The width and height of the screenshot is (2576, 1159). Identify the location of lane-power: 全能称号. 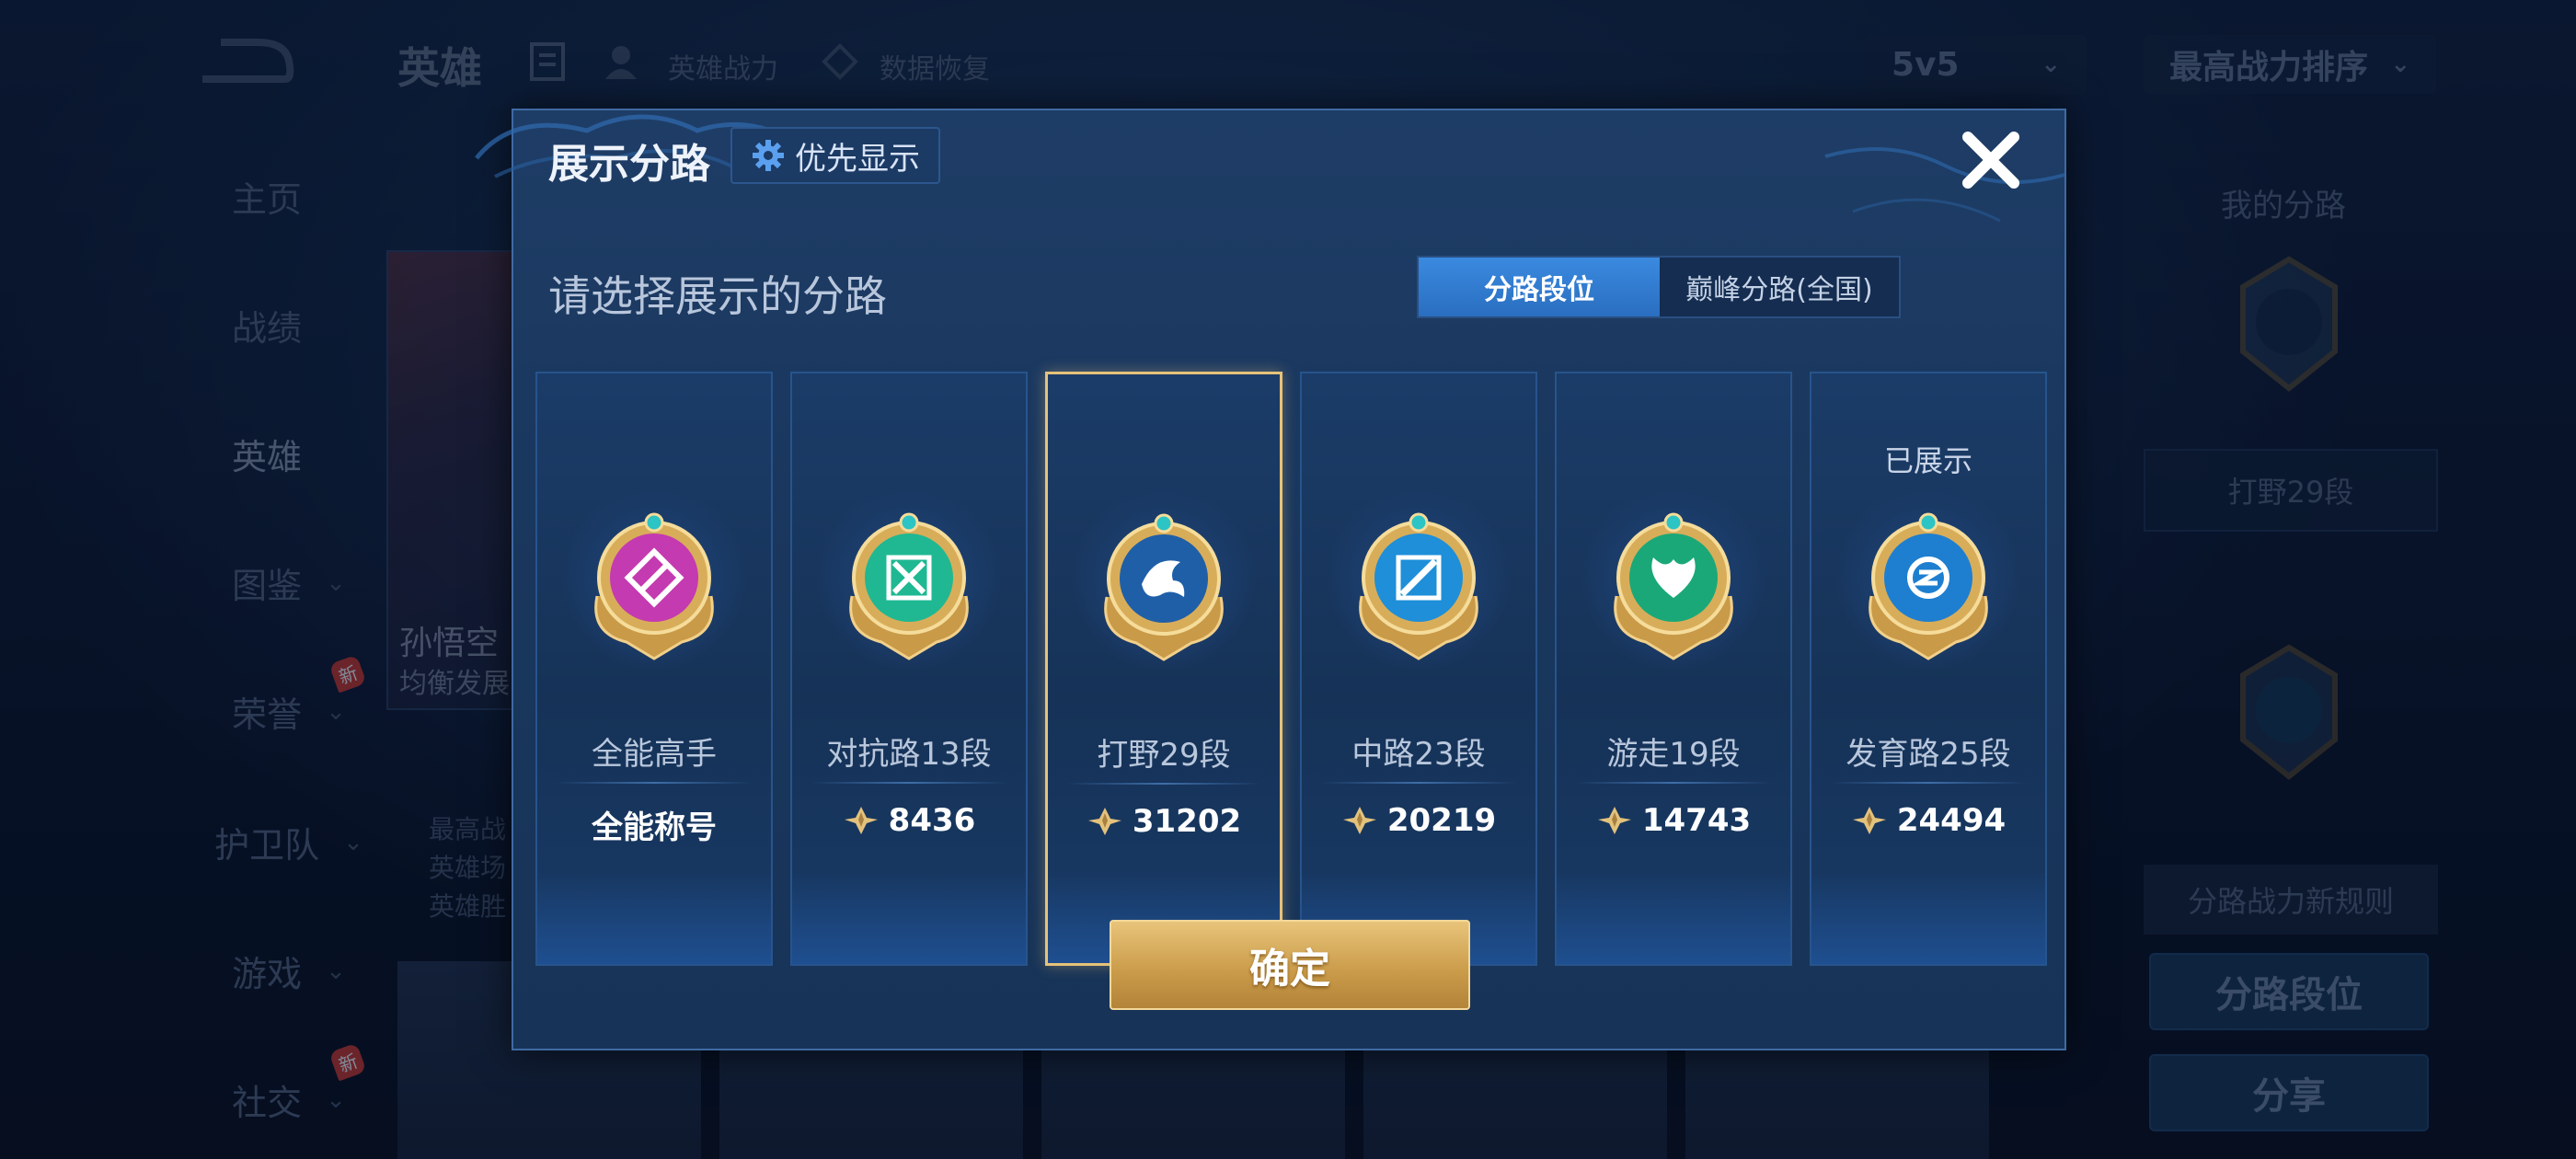
(654, 824).